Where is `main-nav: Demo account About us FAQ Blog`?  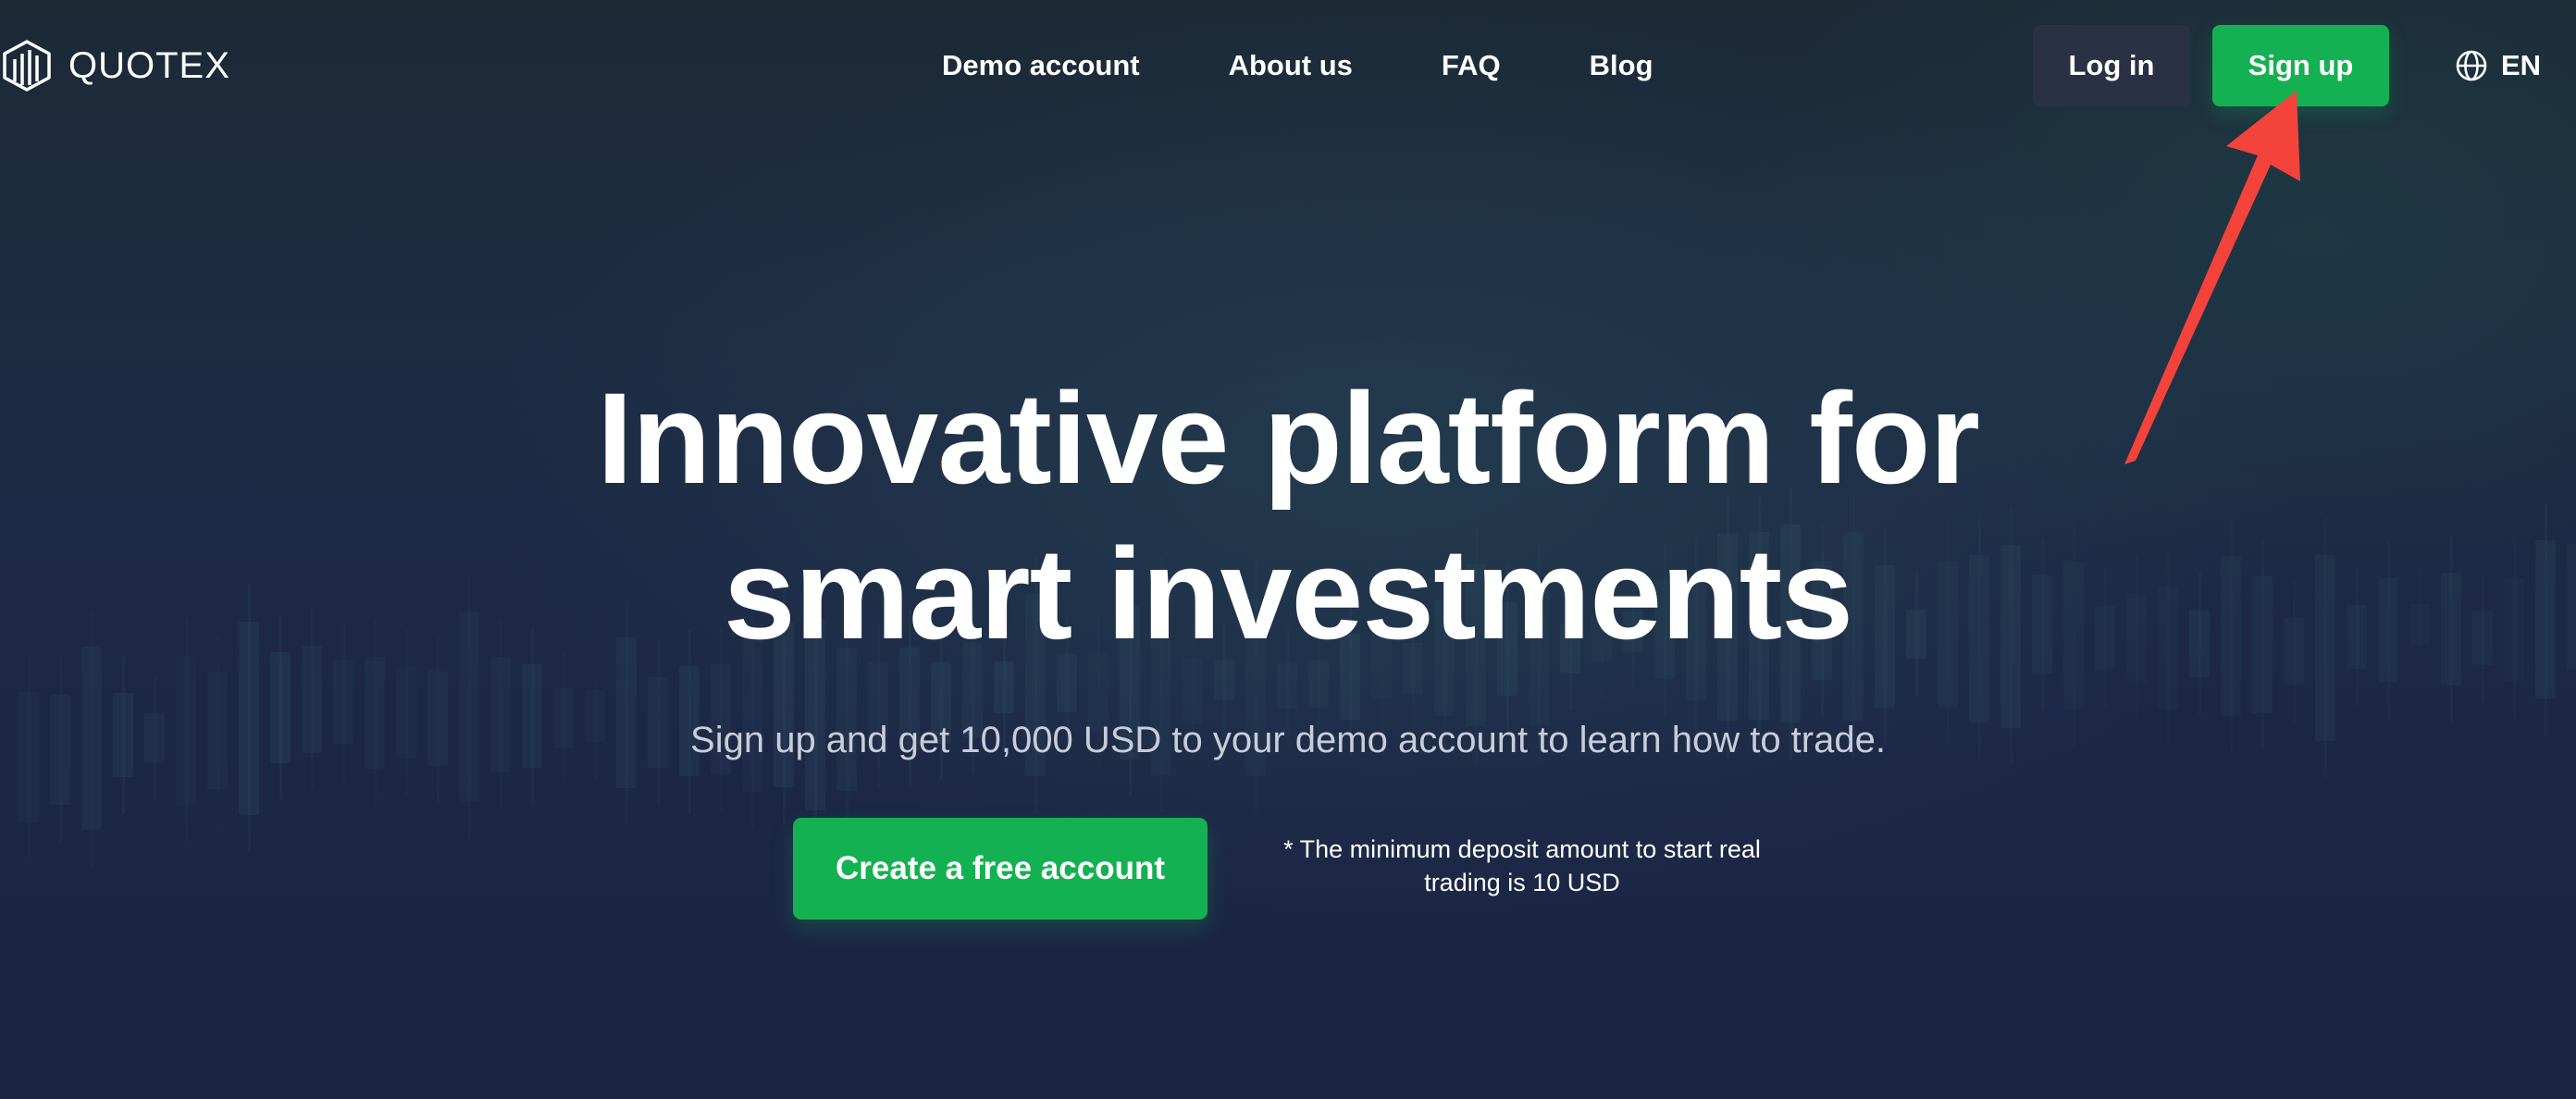
main-nav: Demo account About us FAQ Blog is located at coordinates (1297, 65).